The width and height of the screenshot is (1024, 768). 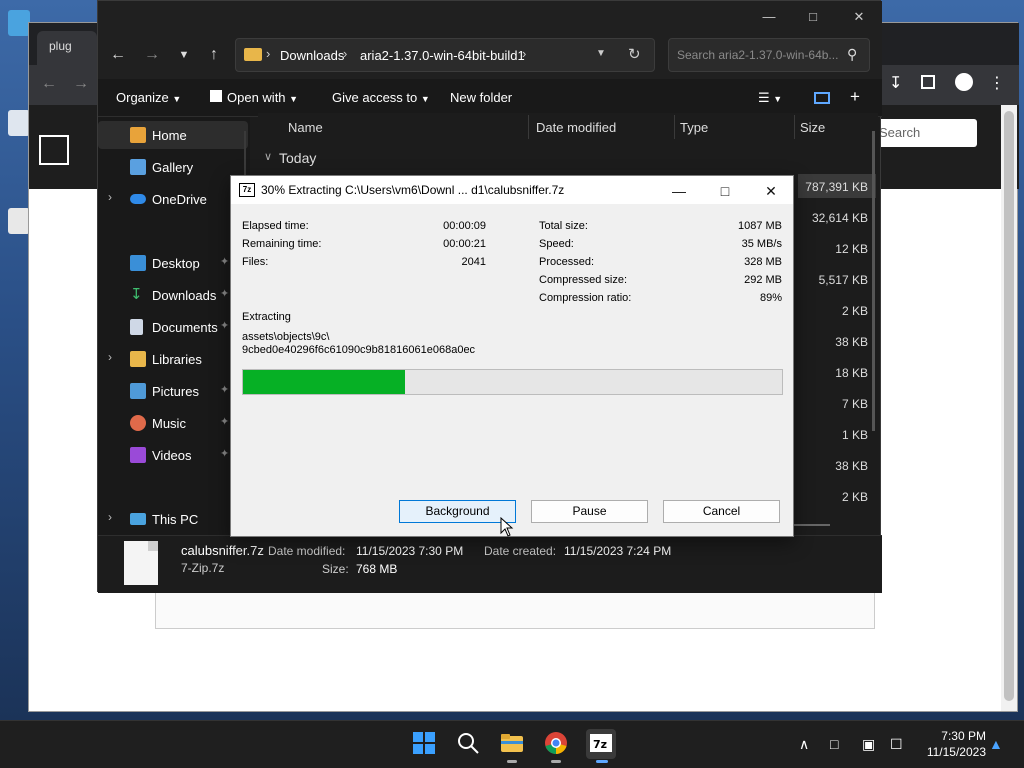 What do you see at coordinates (868, 744) in the screenshot?
I see `display-icon: ▣` at bounding box center [868, 744].